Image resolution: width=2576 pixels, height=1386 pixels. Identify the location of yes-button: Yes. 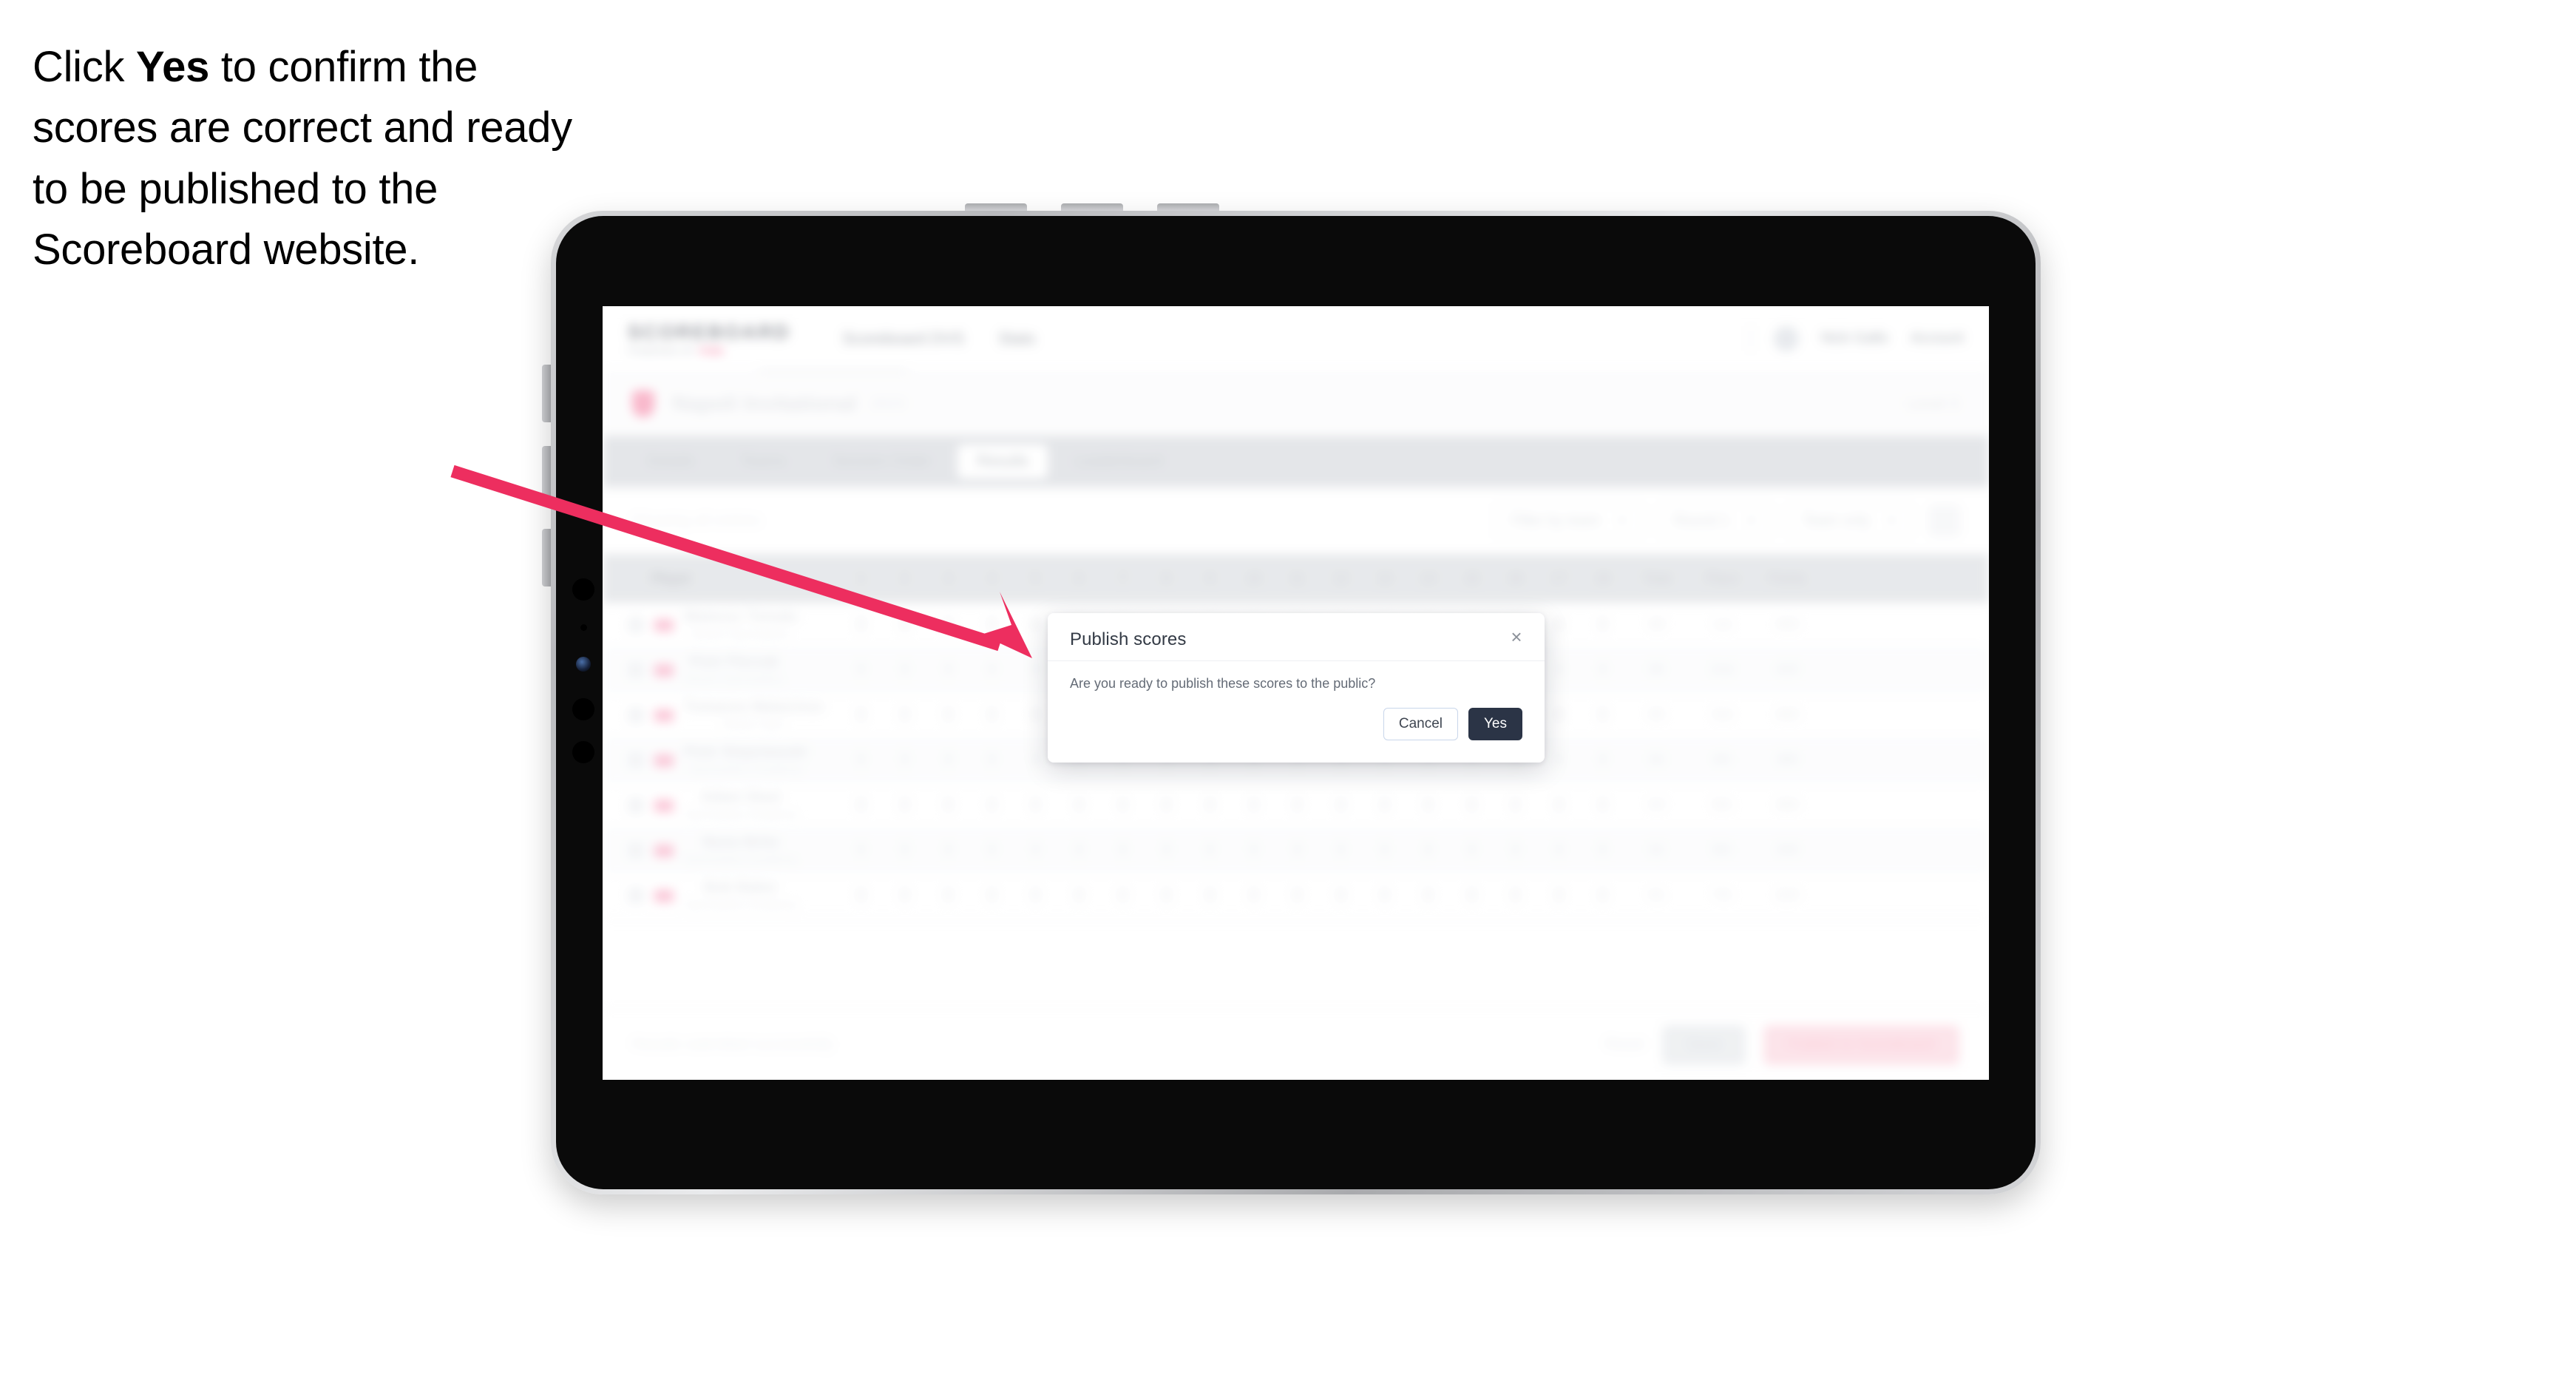
(1495, 724).